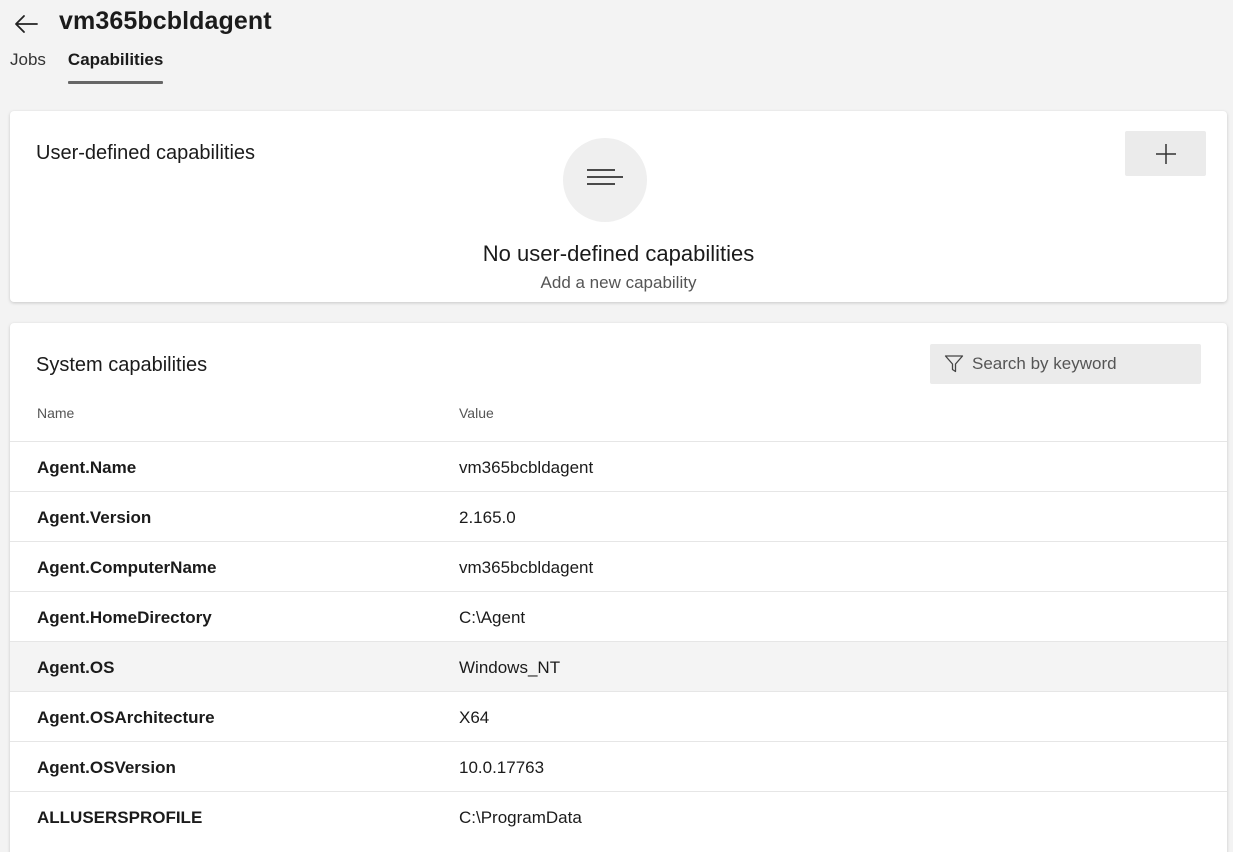 The width and height of the screenshot is (1233, 852). I want to click on filter-icon, so click(954, 364).